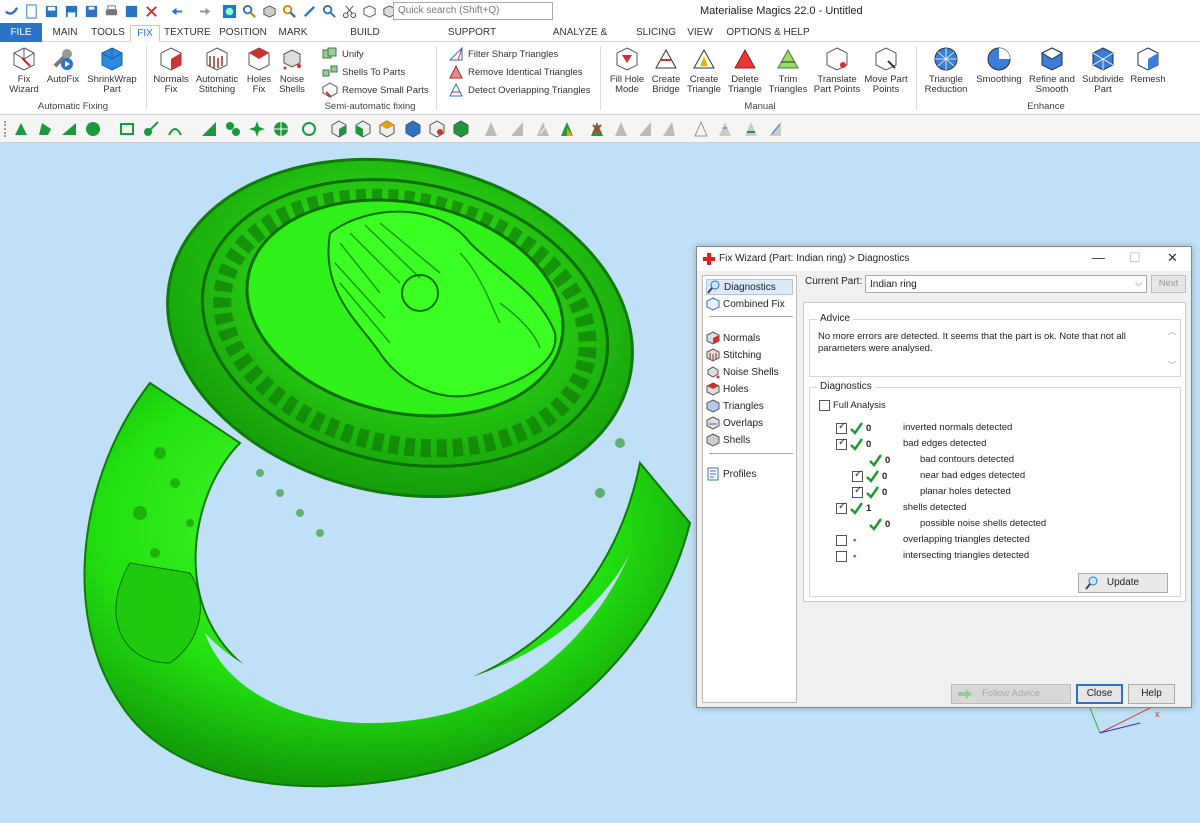 Image resolution: width=1200 pixels, height=823 pixels. I want to click on select-multi-icon, so click(233, 129).